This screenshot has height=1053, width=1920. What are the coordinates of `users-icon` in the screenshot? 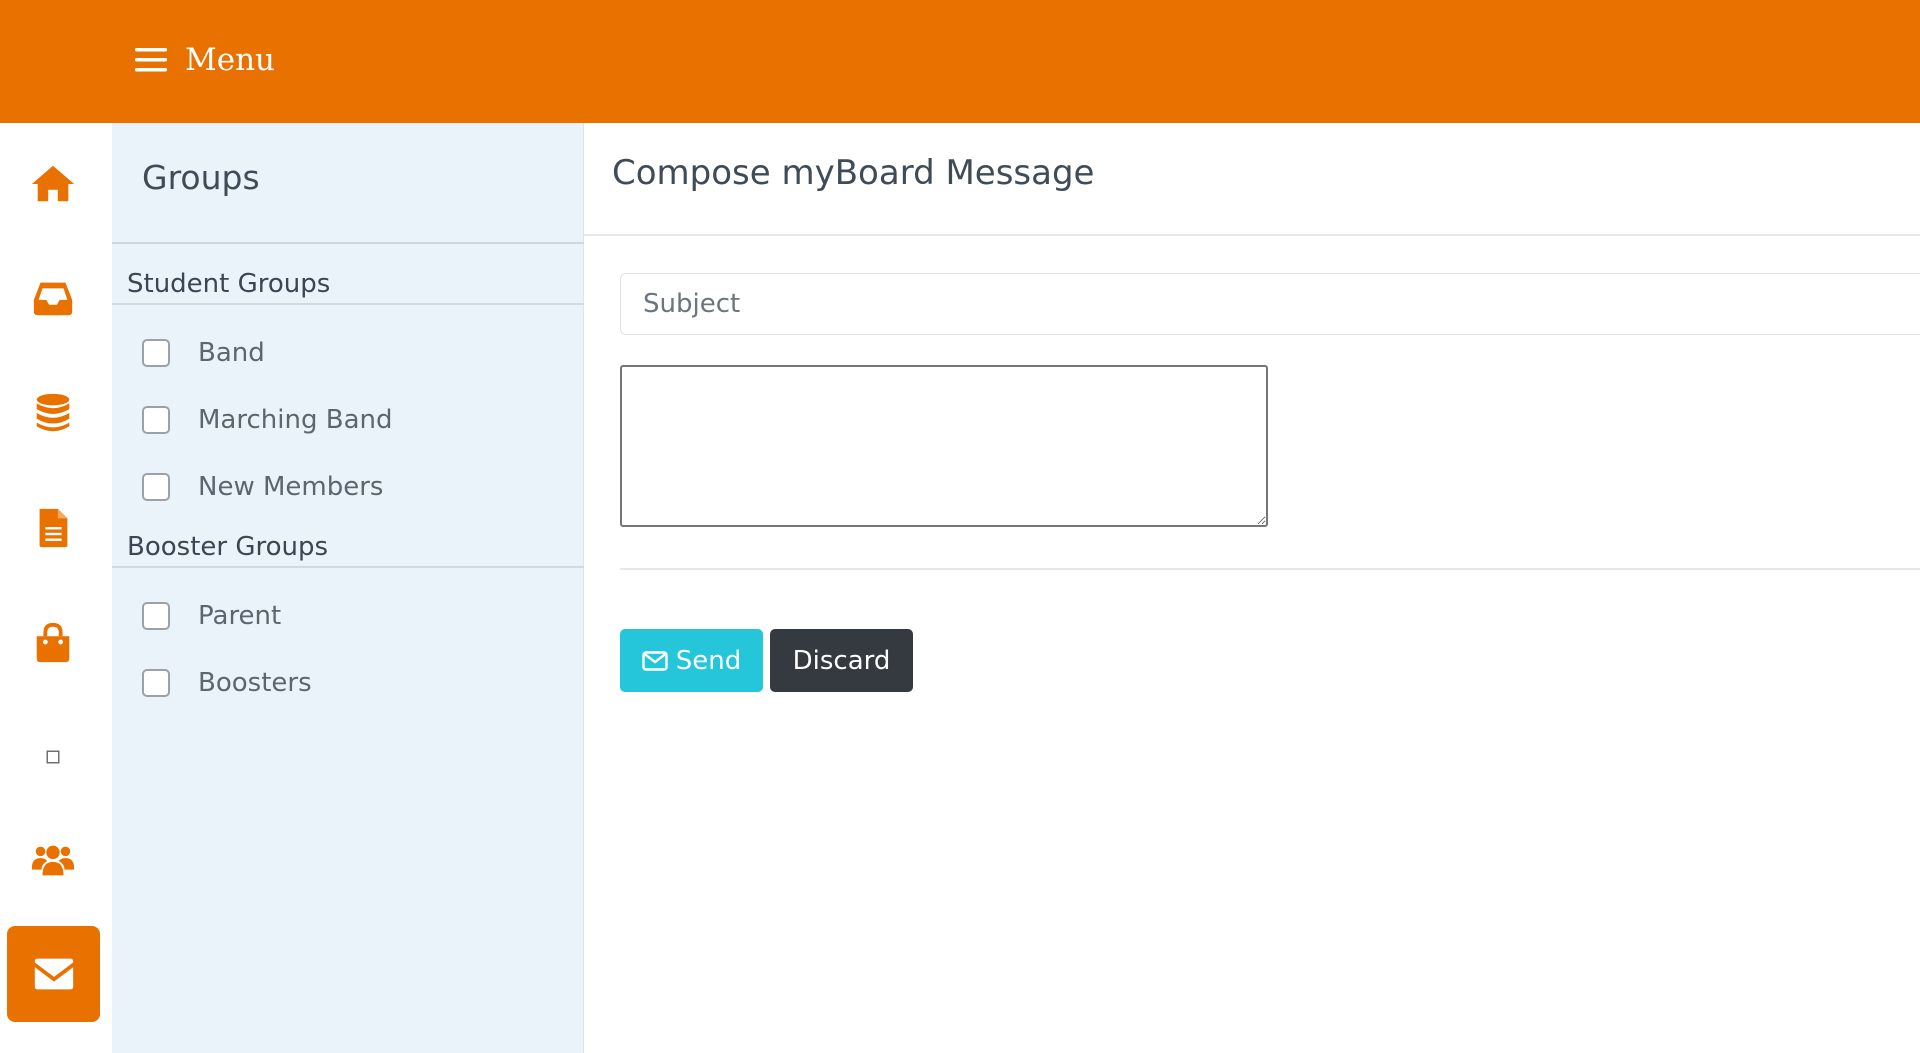 It's located at (53, 860).